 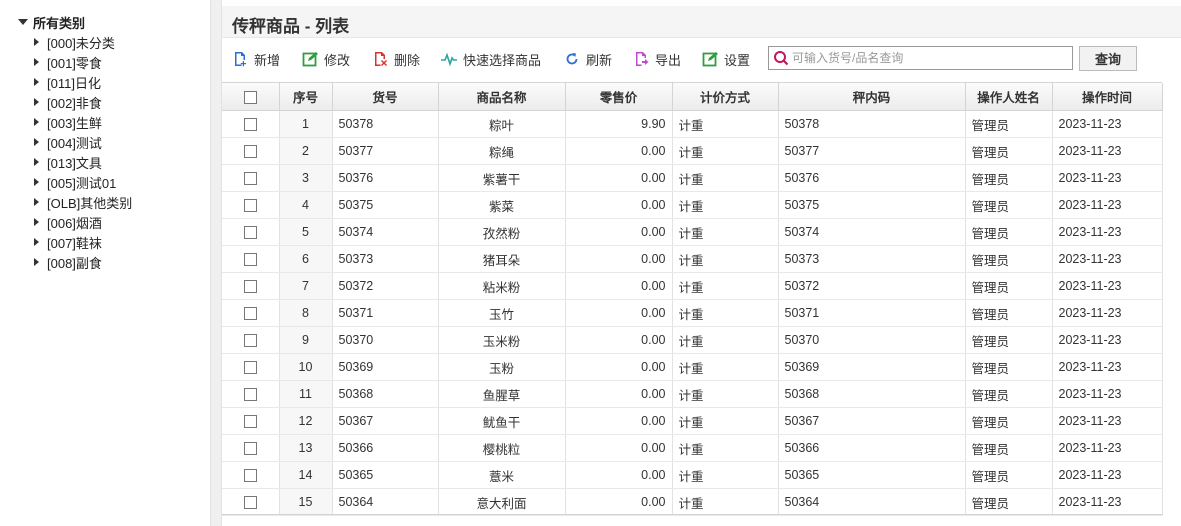 What do you see at coordinates (74, 262) in the screenshot?
I see `tree-item-label: [008]副食` at bounding box center [74, 262].